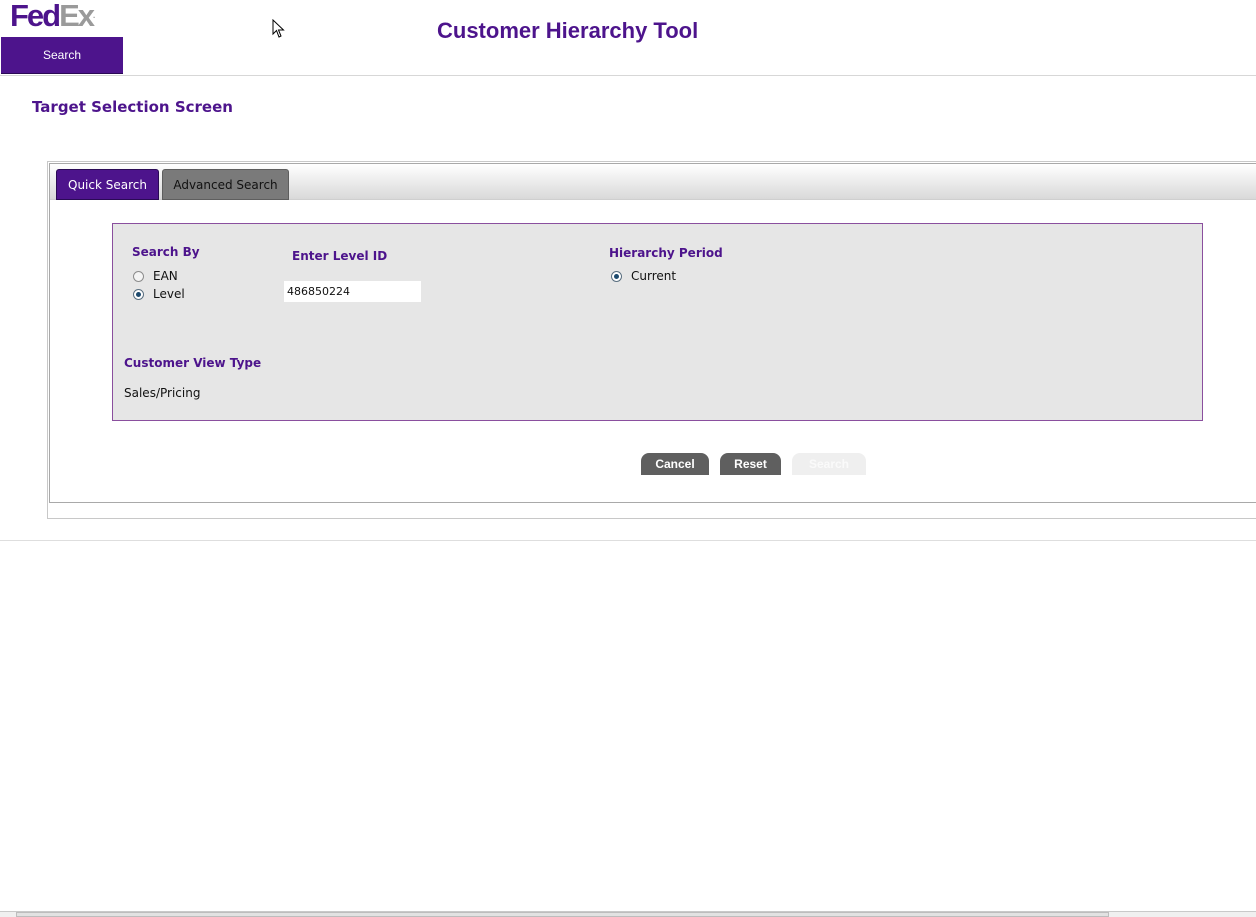 The height and width of the screenshot is (917, 1256). I want to click on reset-button: Reset, so click(750, 464).